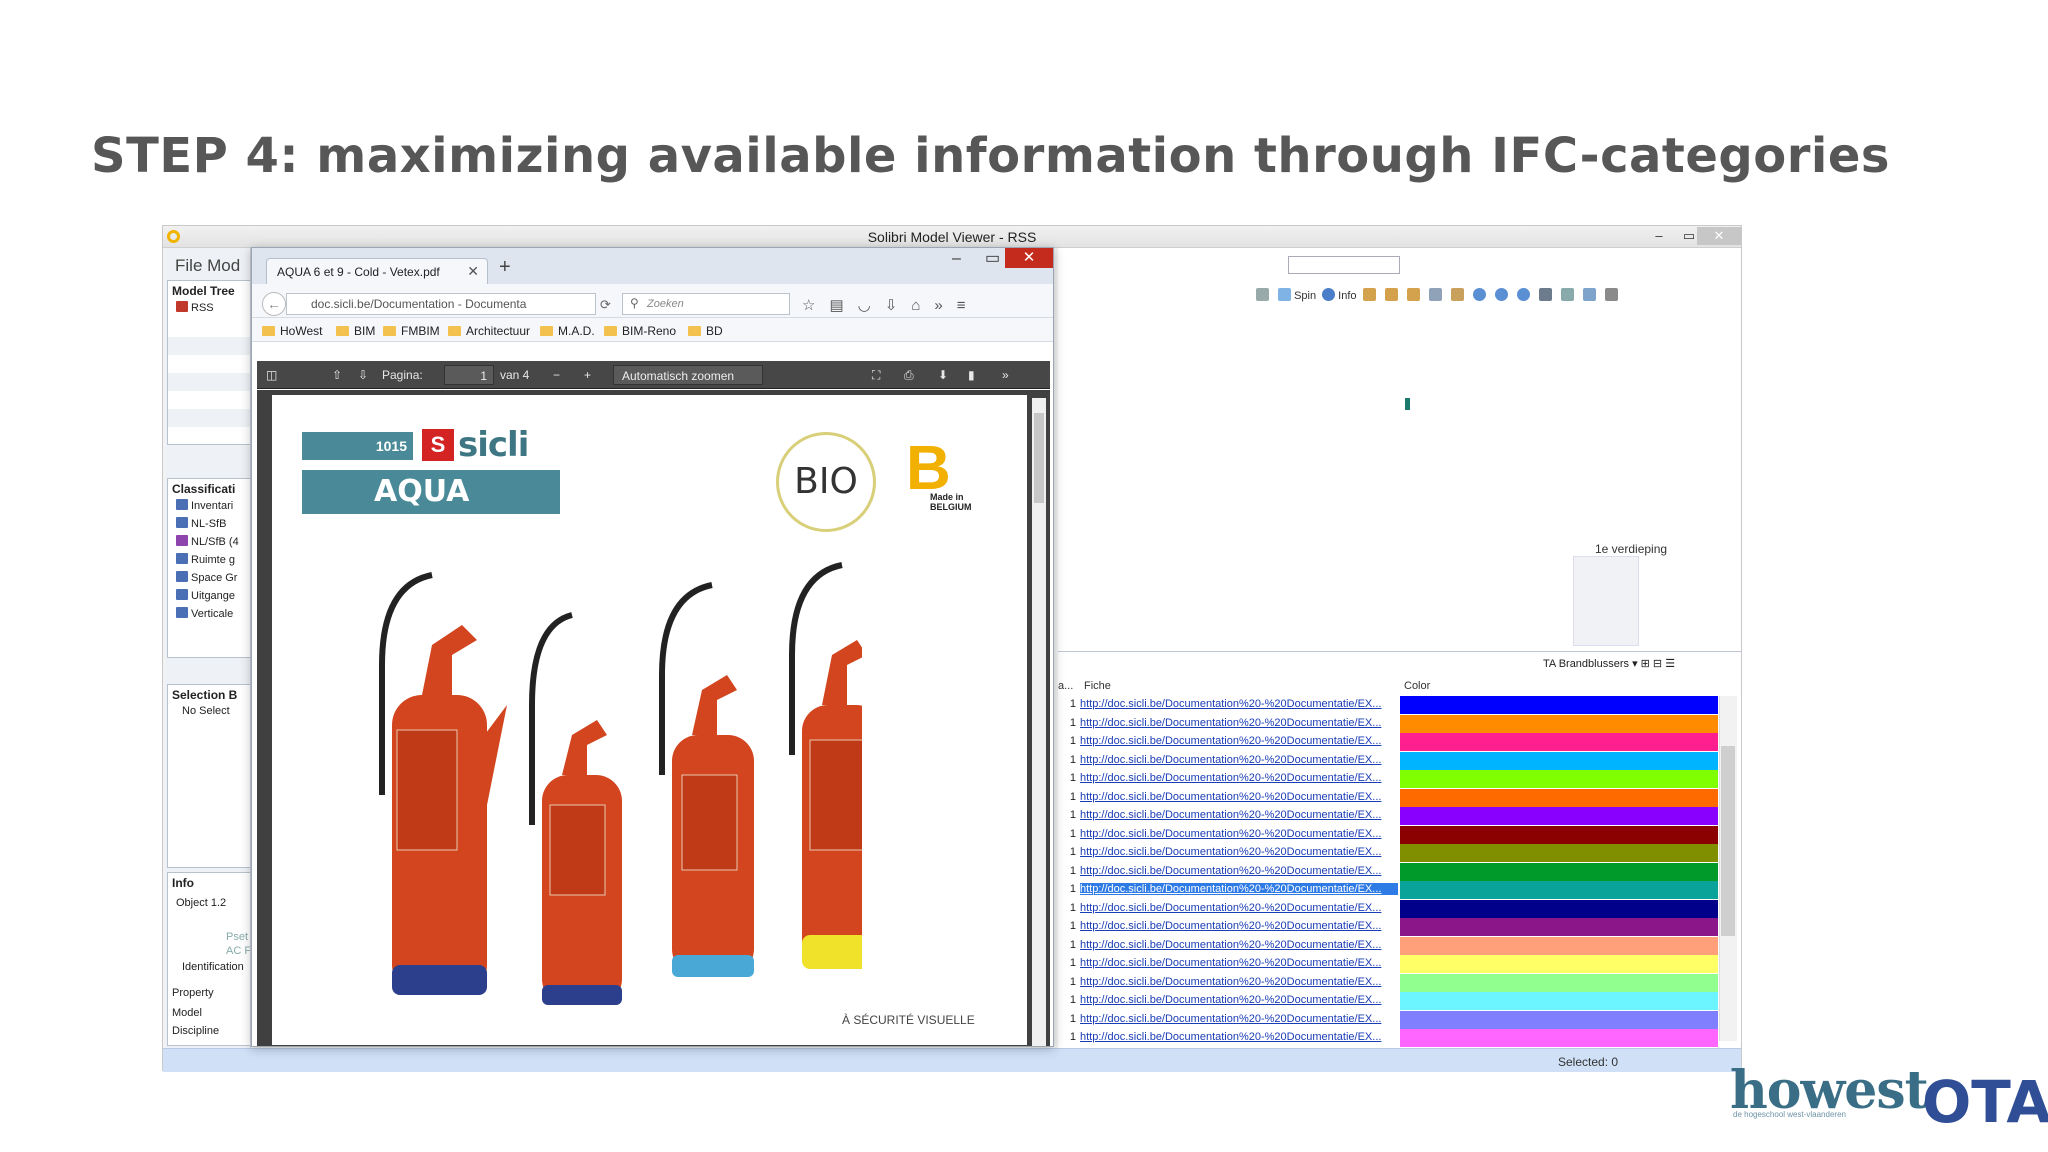 This screenshot has height=1152, width=2048. What do you see at coordinates (1590, 294) in the screenshot?
I see `layout-icon` at bounding box center [1590, 294].